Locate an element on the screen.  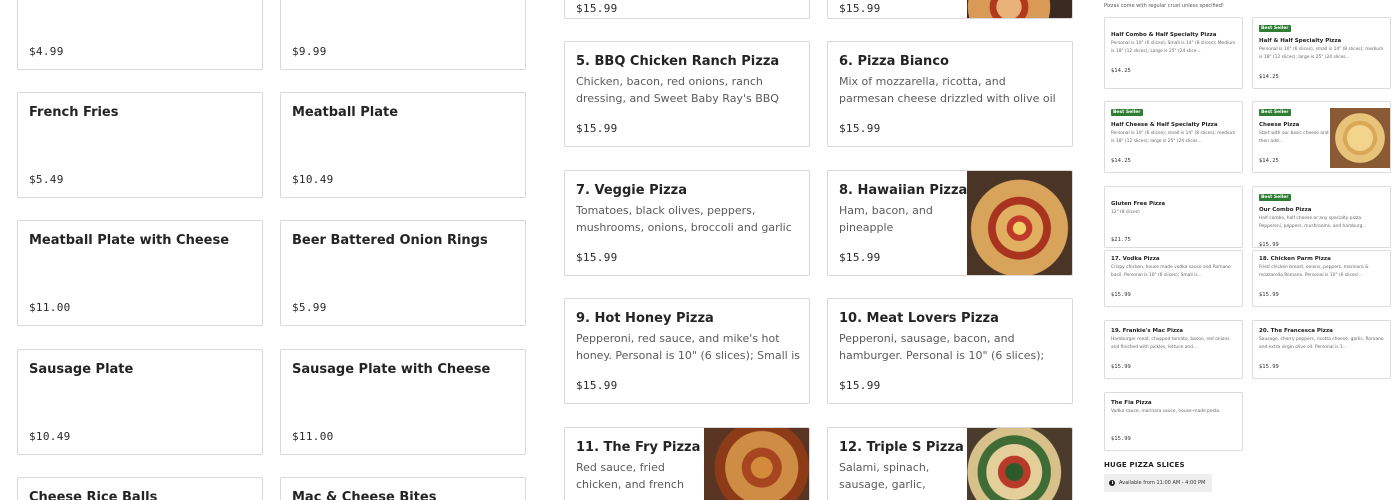
item-name: Half Cheese & Half Specialty Pizza is located at coordinates (1164, 125).